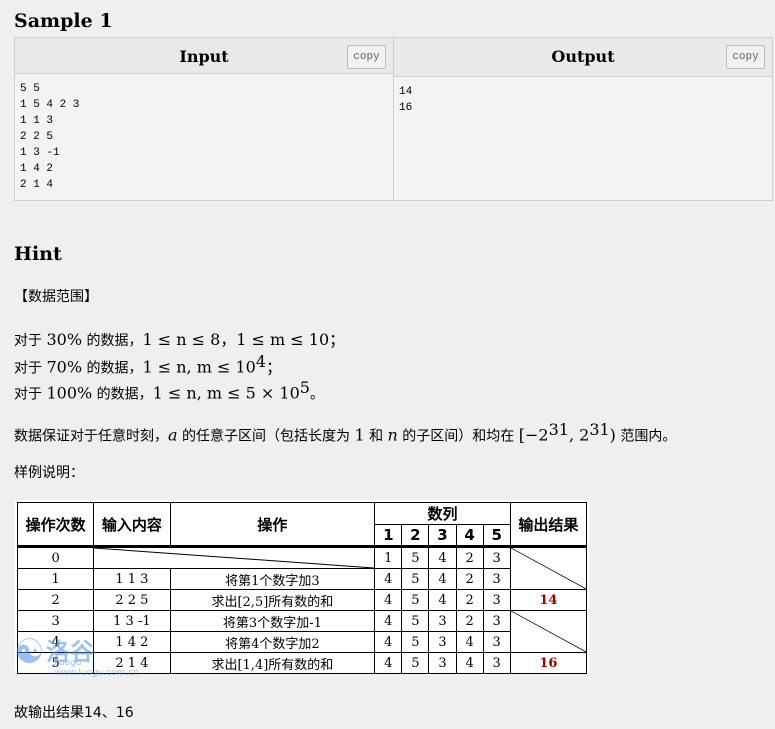 The width and height of the screenshot is (775, 729). What do you see at coordinates (55, 621) in the screenshot?
I see `row-count: 3` at bounding box center [55, 621].